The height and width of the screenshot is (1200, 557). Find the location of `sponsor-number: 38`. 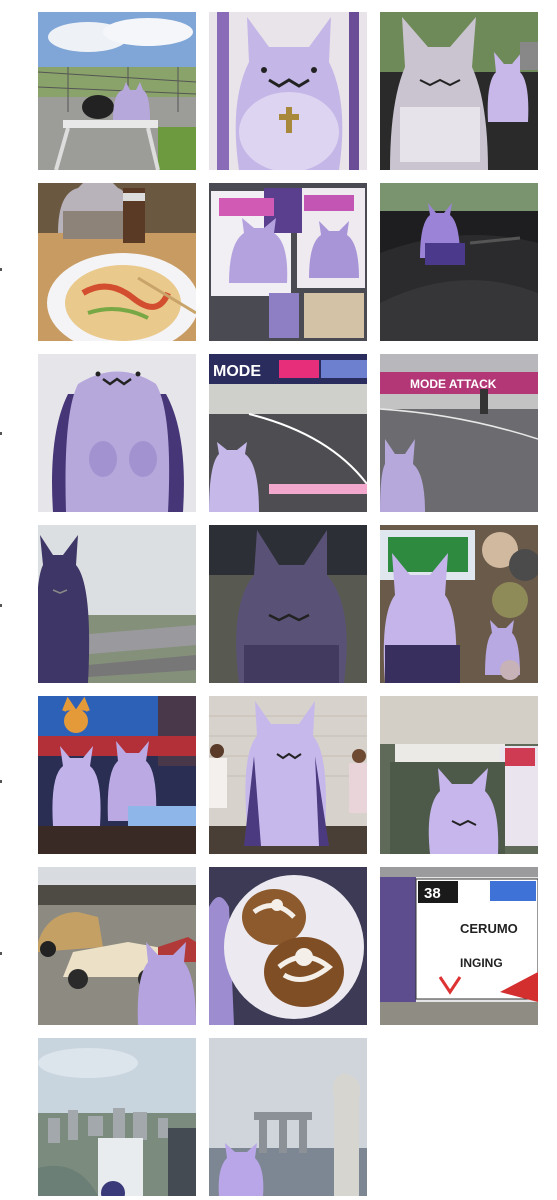

sponsor-number: 38 is located at coordinates (432, 893).